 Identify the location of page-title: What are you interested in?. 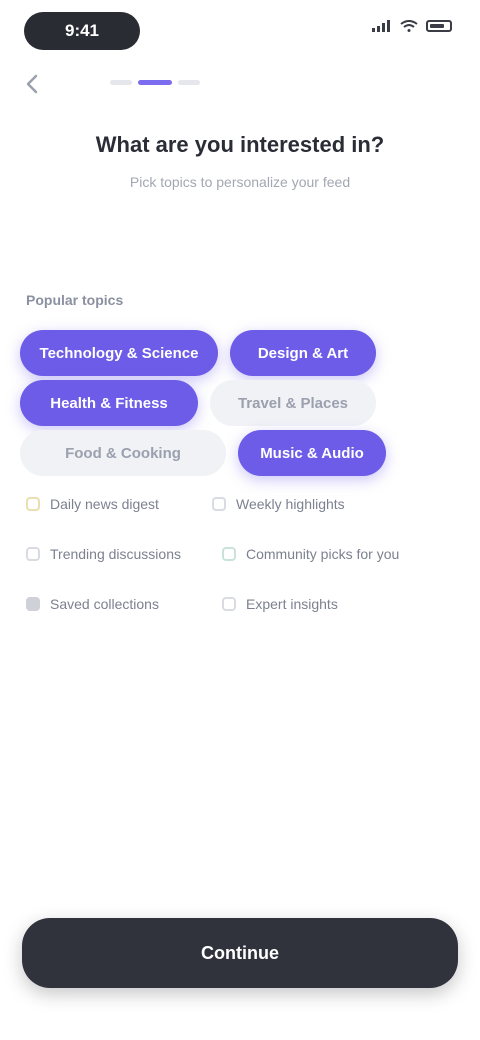
(240, 144).